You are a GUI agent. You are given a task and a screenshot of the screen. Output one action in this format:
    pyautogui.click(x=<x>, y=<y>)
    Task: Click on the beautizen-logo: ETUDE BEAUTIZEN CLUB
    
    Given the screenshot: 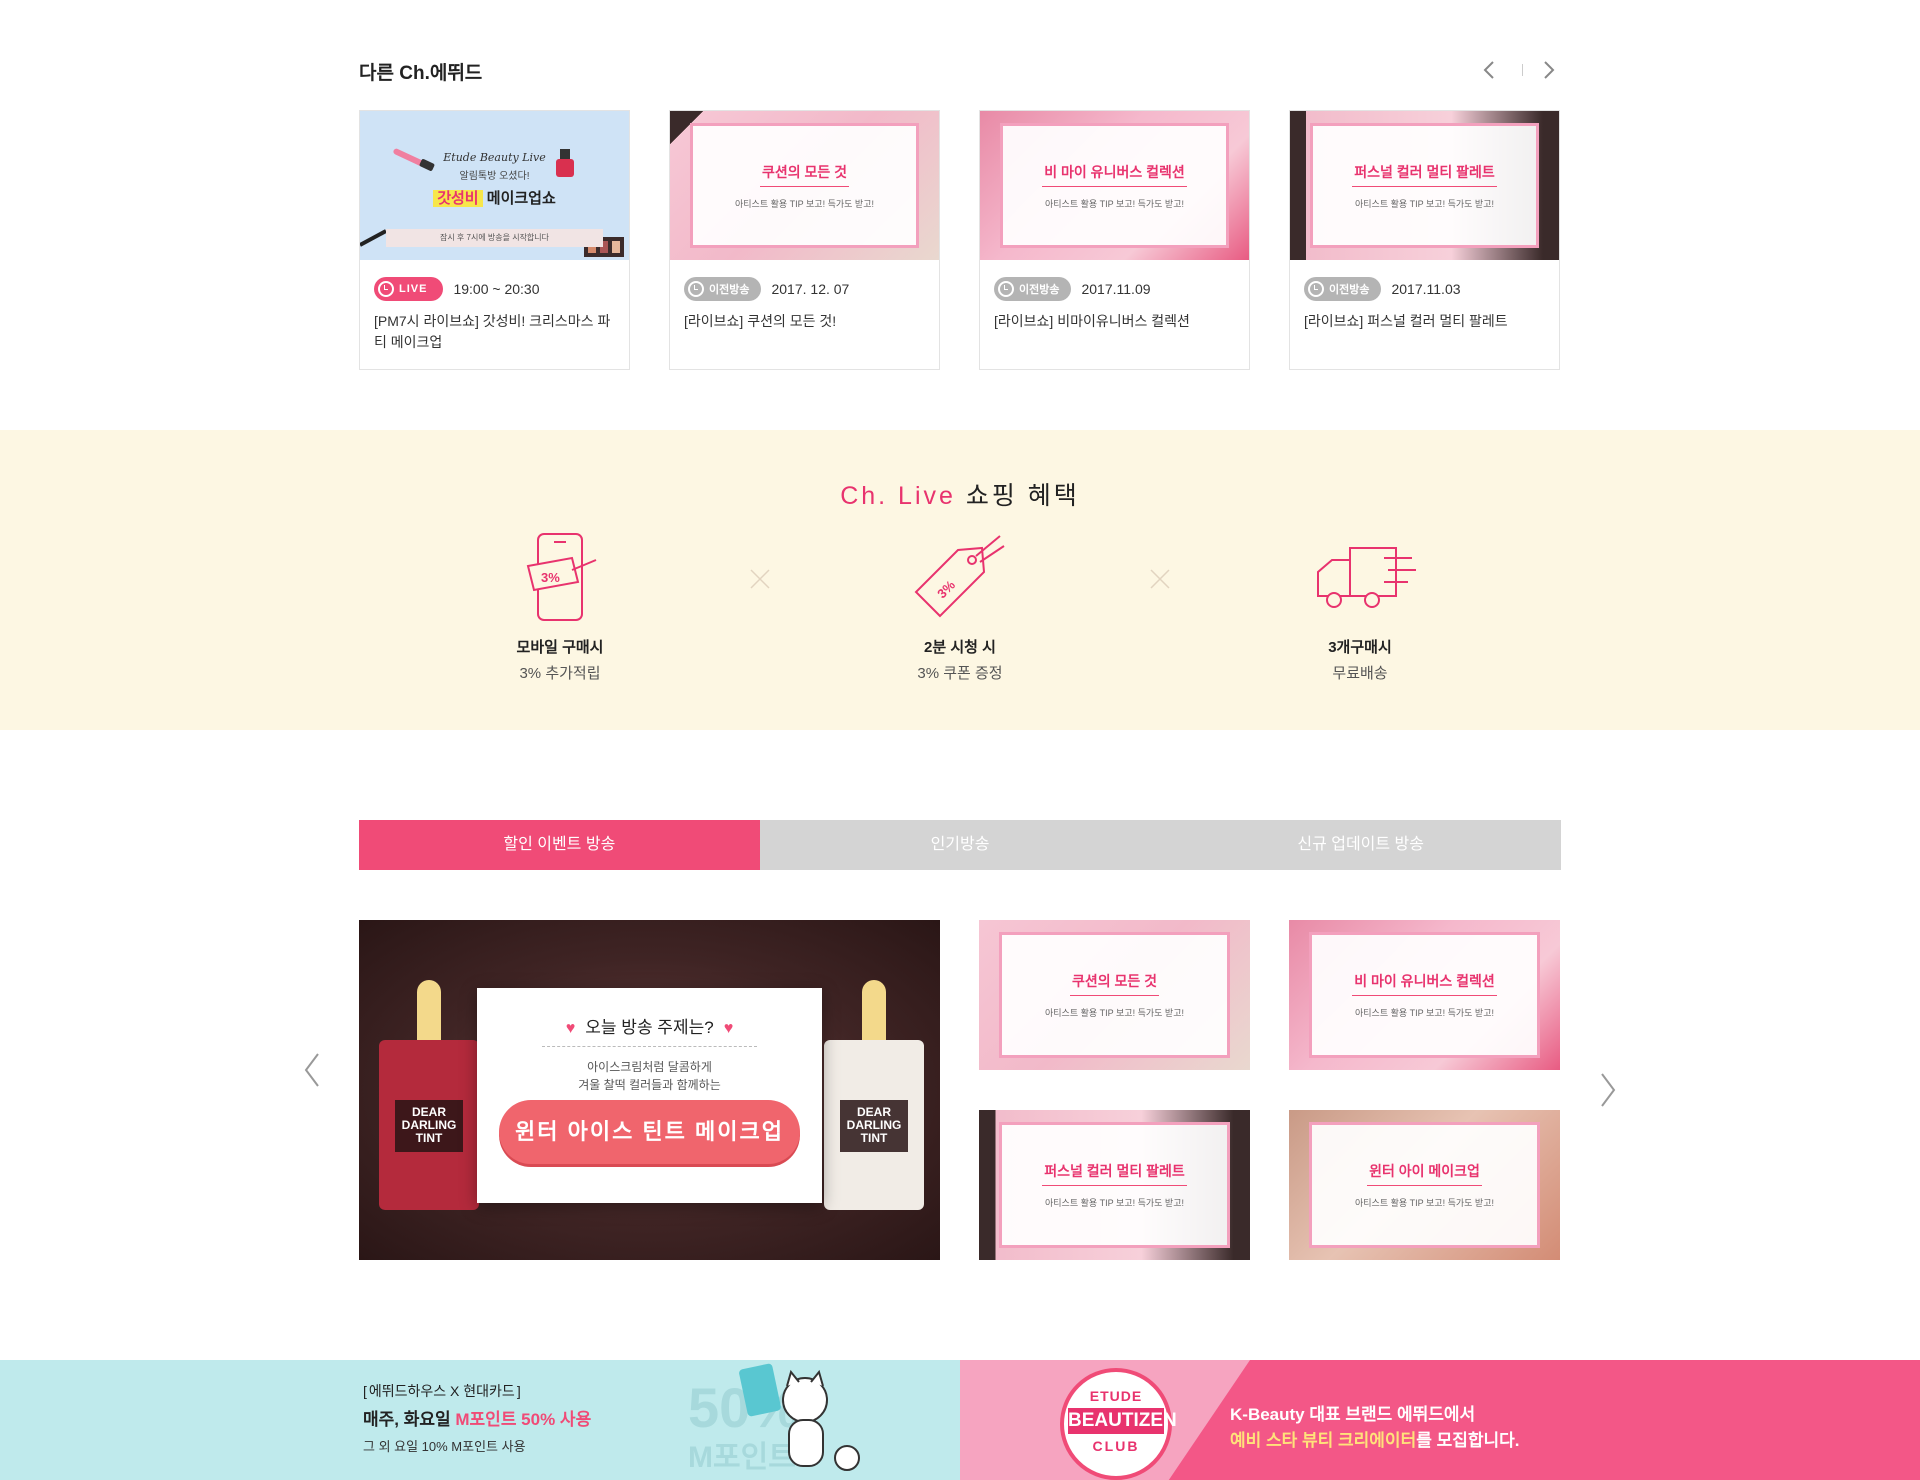 What is the action you would take?
    pyautogui.click(x=1118, y=1424)
    